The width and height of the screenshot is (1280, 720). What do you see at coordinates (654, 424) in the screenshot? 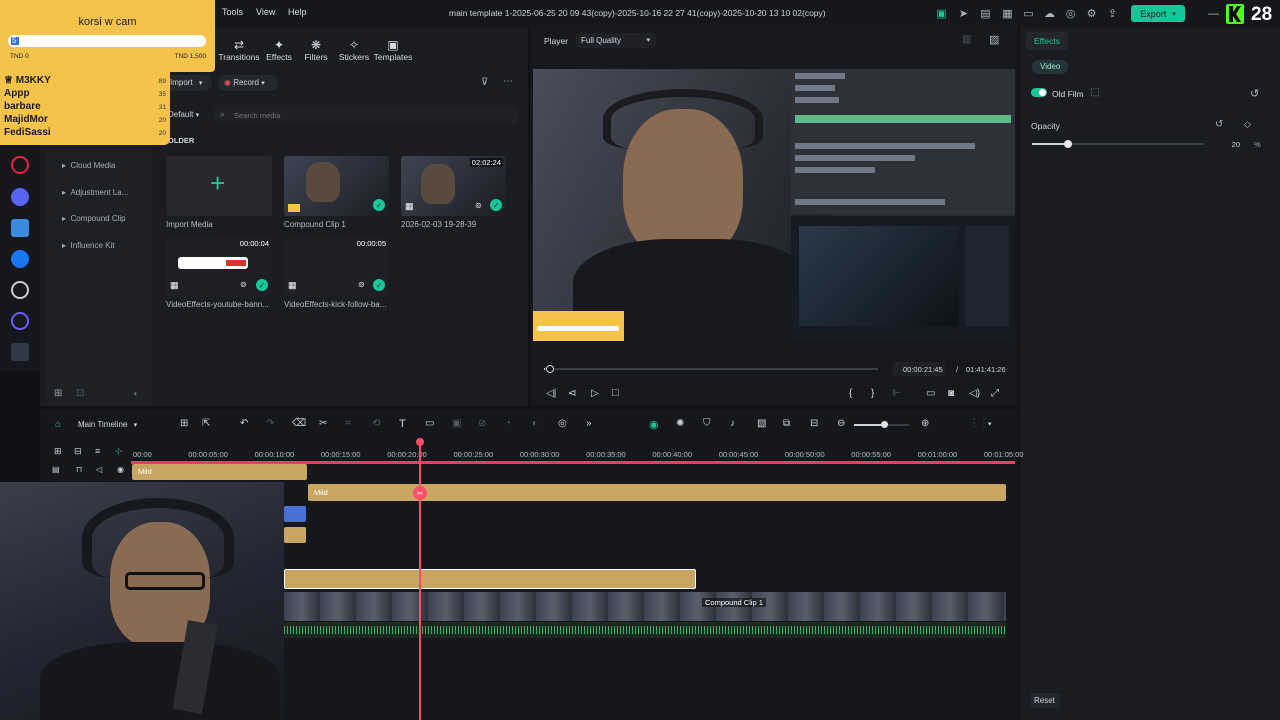
I see `render-icon: ◉` at bounding box center [654, 424].